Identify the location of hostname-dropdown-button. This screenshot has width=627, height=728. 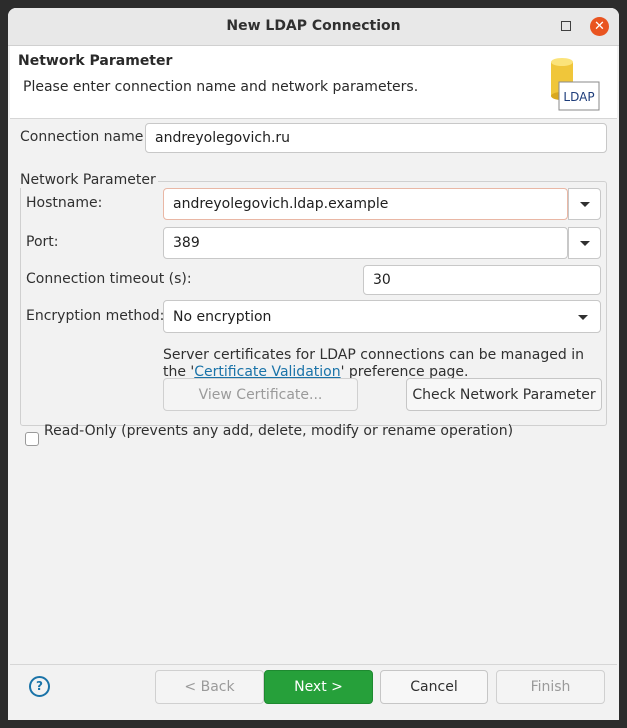
(584, 204).